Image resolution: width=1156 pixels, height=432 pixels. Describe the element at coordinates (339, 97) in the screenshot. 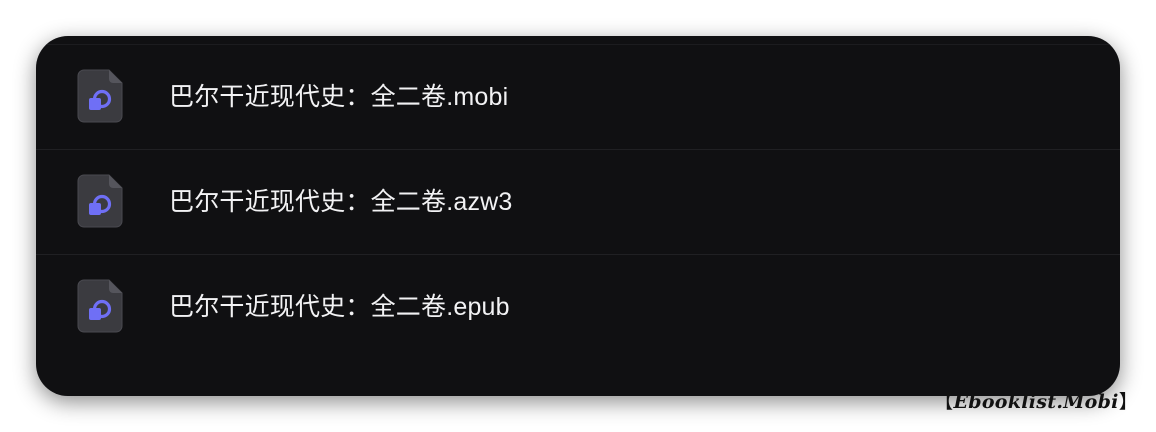

I see `file-name: 巴尔干近现代史：全二卷.mobi` at that location.